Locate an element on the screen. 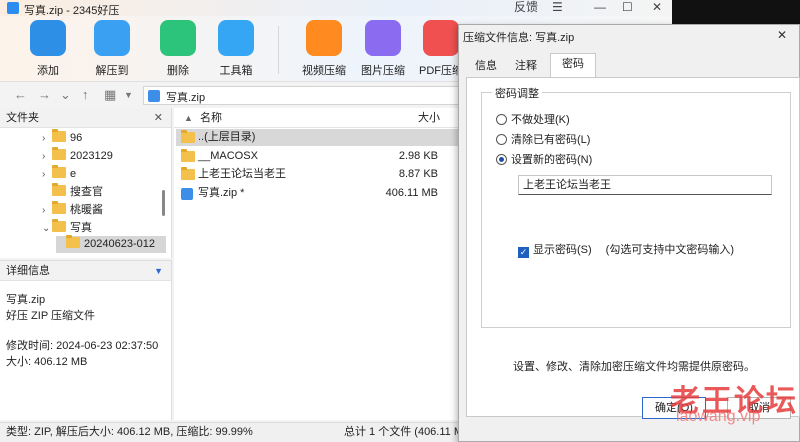 The height and width of the screenshot is (442, 800). view-mode-icon: ▦ is located at coordinates (110, 95).